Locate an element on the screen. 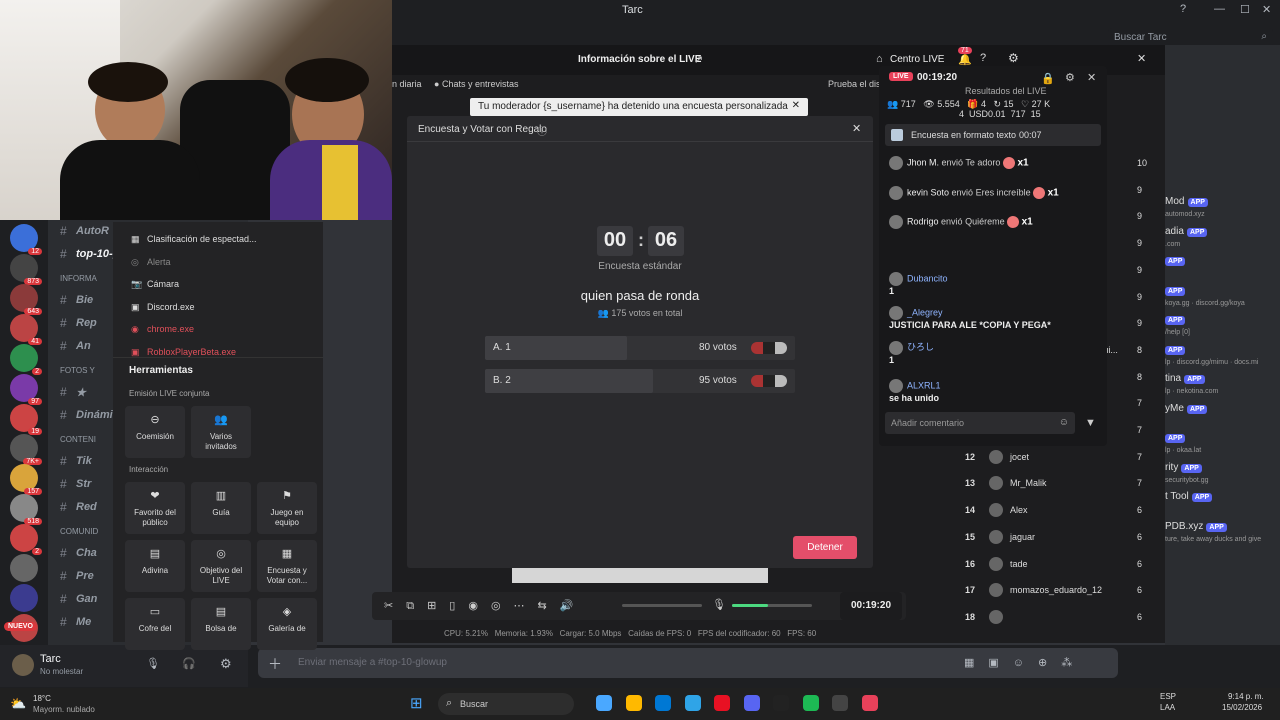 The height and width of the screenshot is (720, 1280). close-panel-icon: ✕ is located at coordinates (1091, 77).